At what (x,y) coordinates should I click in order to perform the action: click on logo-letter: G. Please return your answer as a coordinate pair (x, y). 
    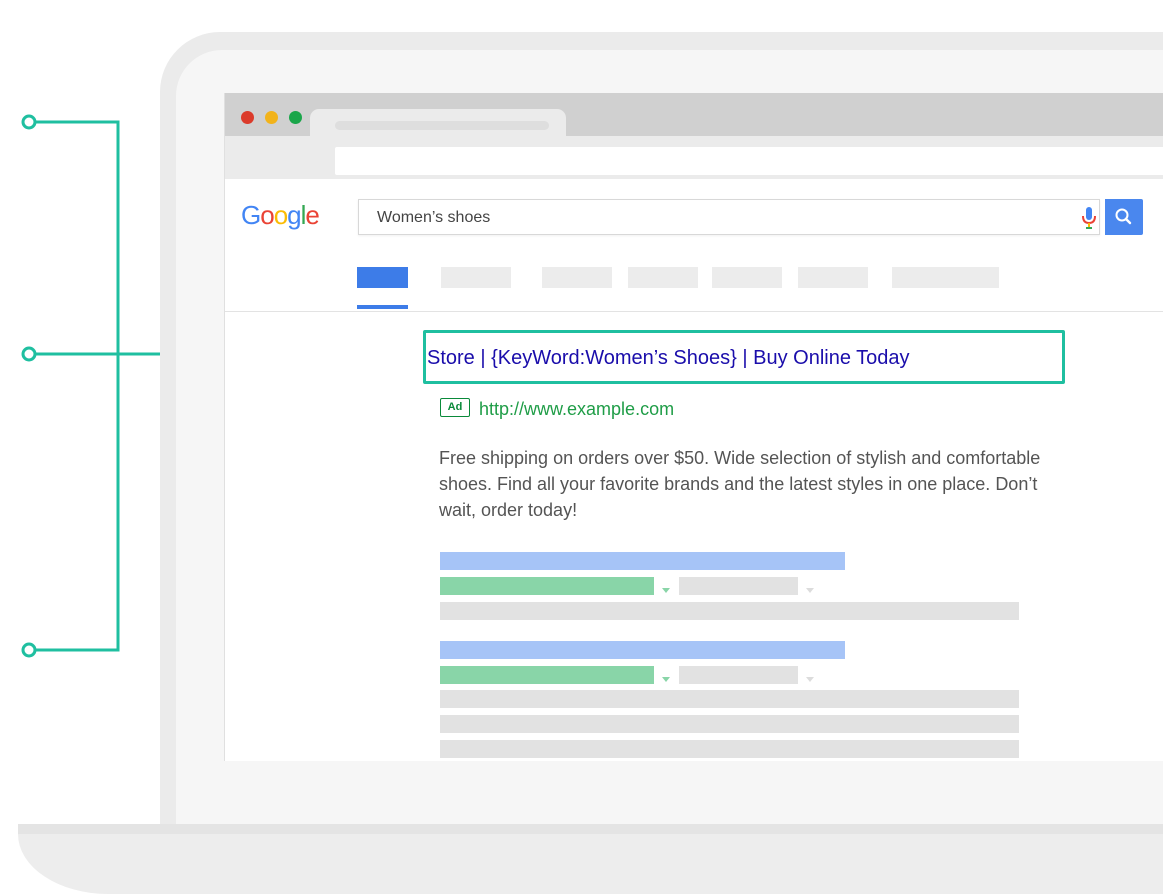
    Looking at the image, I should click on (251, 215).